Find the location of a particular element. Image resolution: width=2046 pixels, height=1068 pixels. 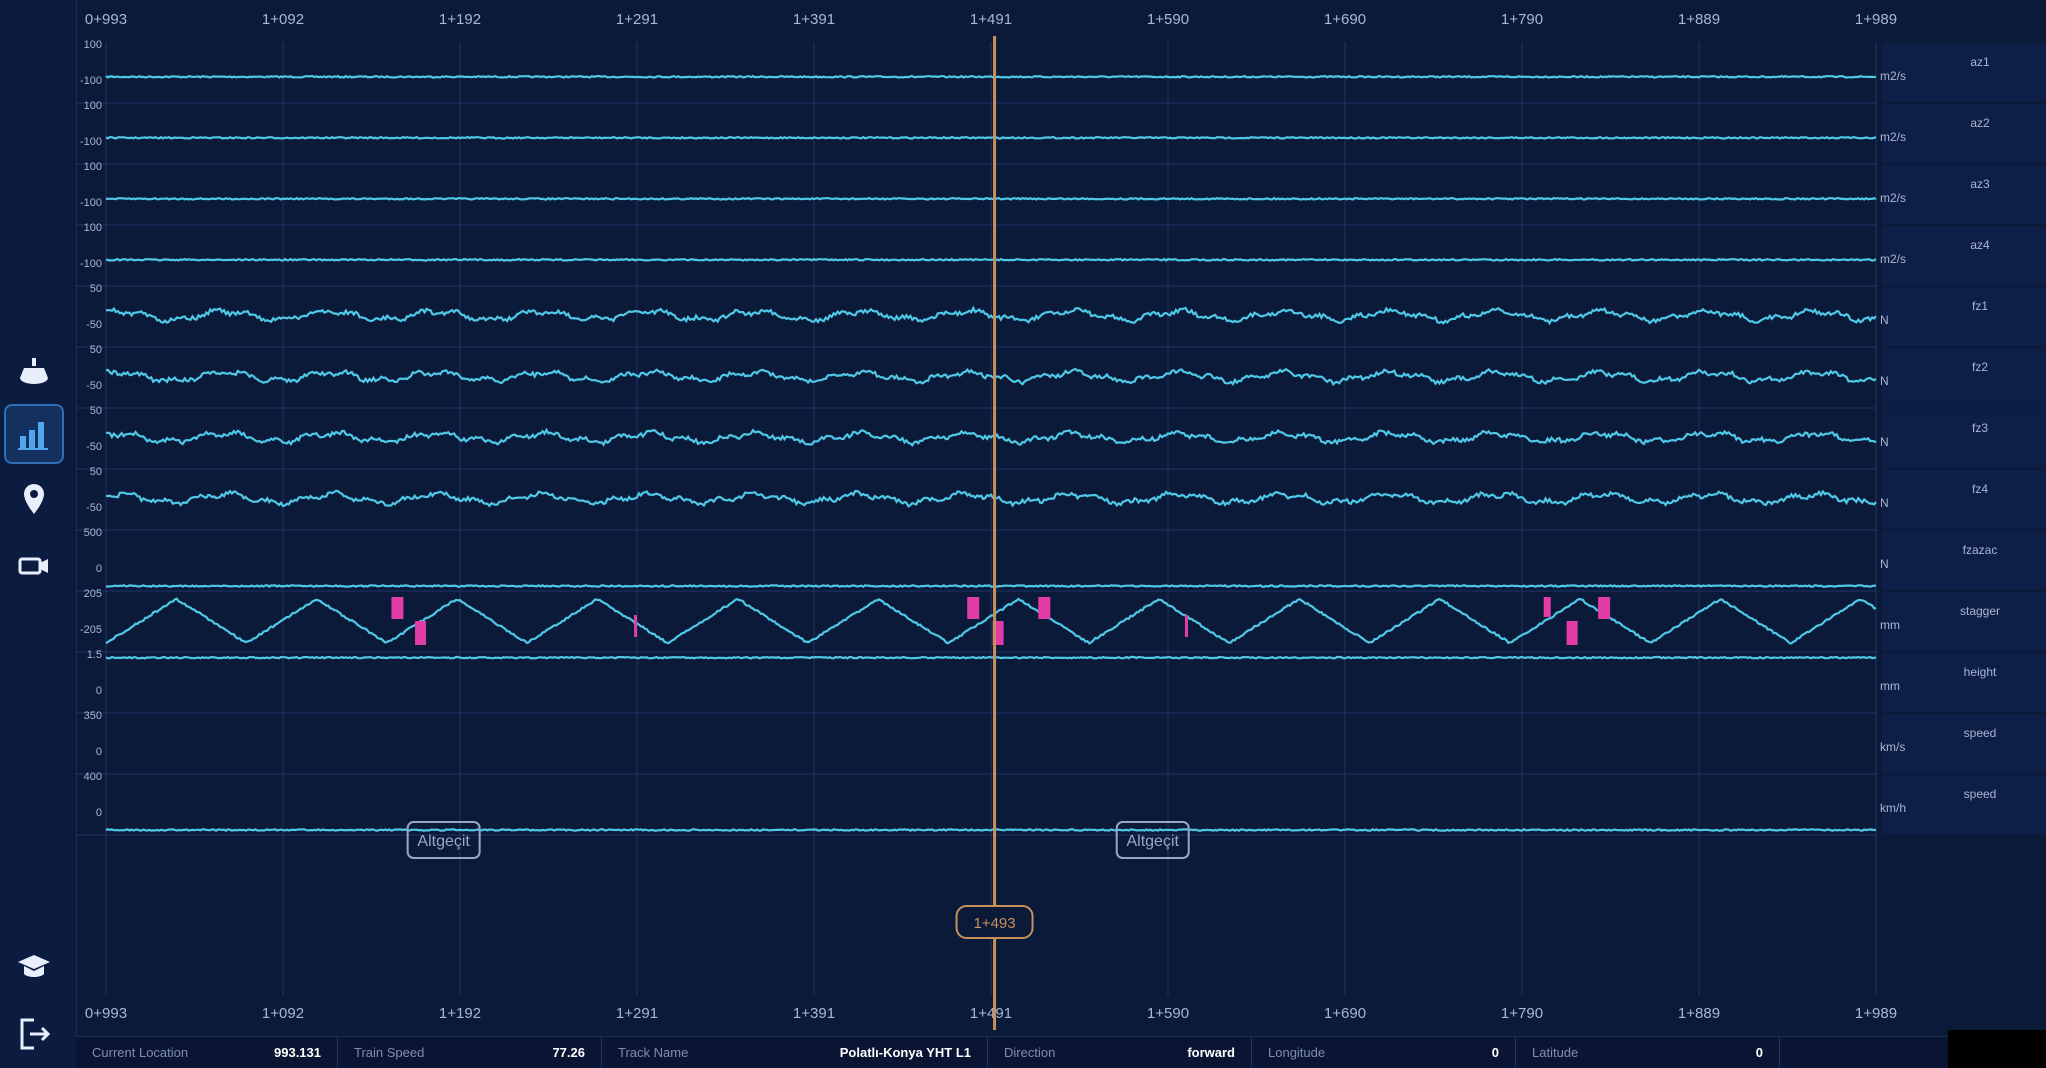

x-tick-label-top: 0+993 is located at coordinates (106, 19).